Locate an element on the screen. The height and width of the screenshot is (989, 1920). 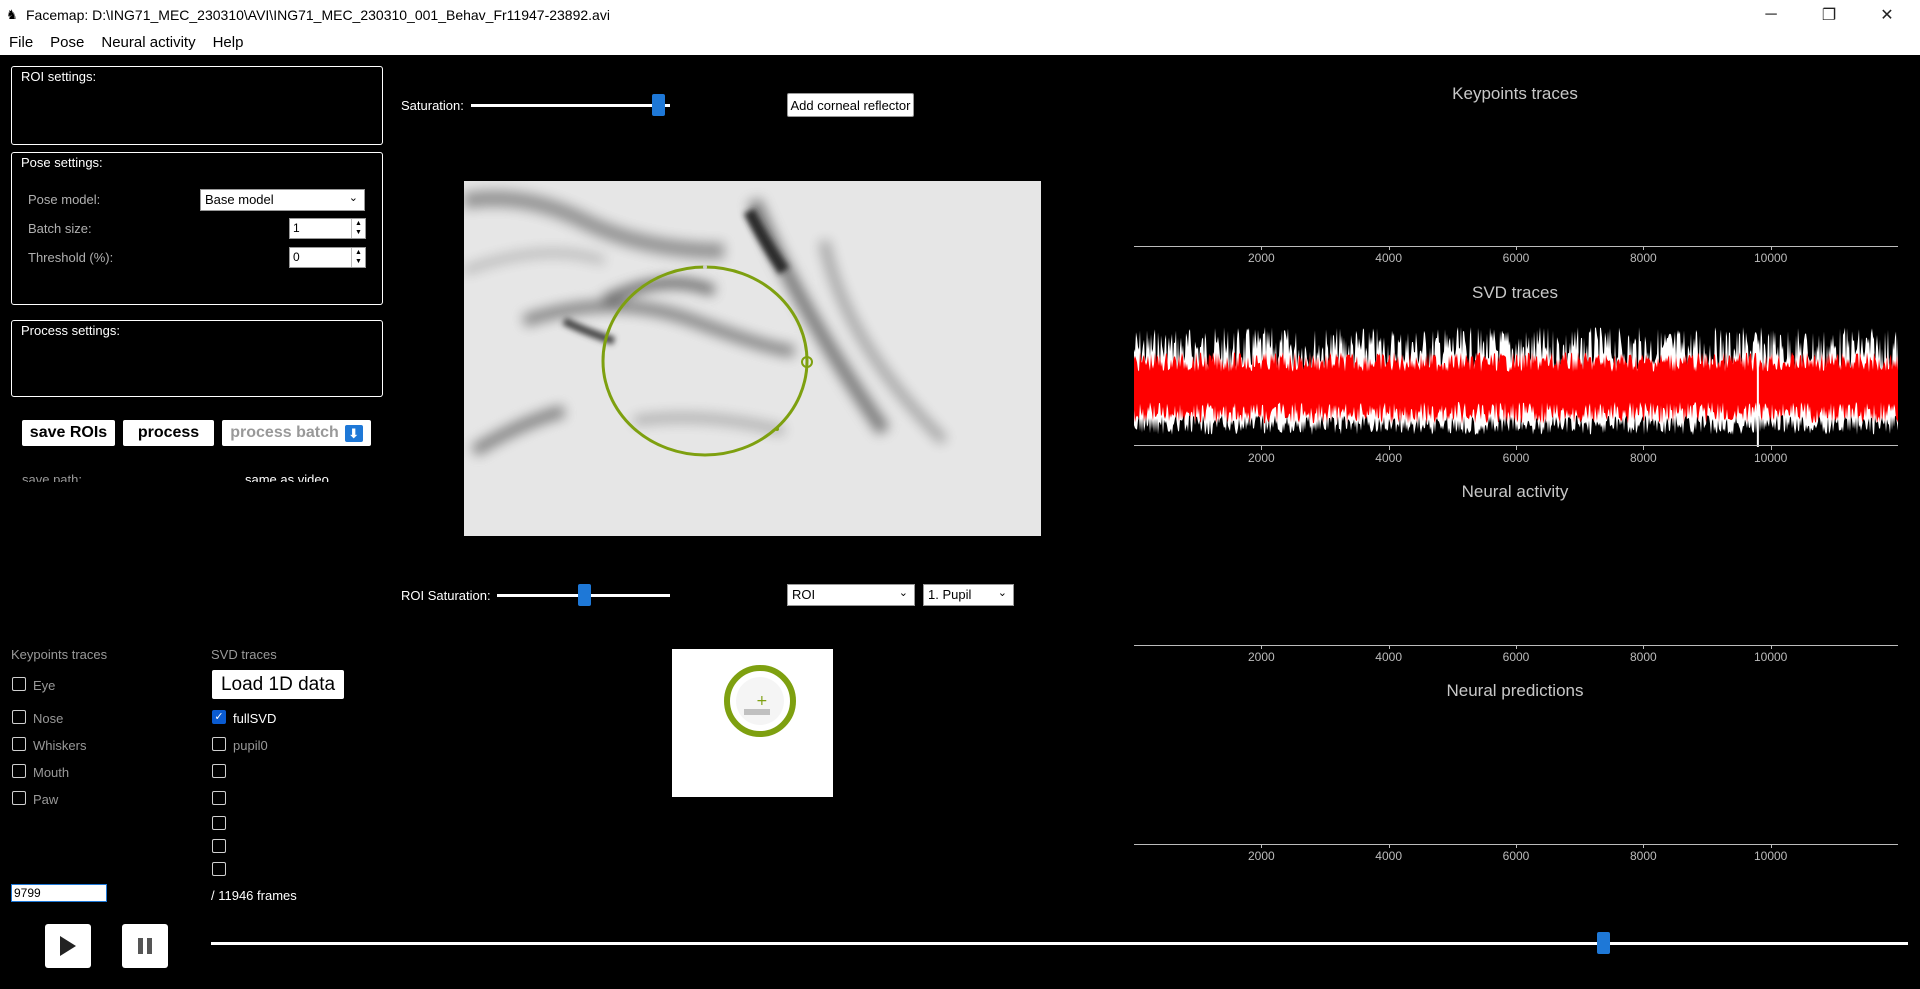
pause-button is located at coordinates (145, 946).